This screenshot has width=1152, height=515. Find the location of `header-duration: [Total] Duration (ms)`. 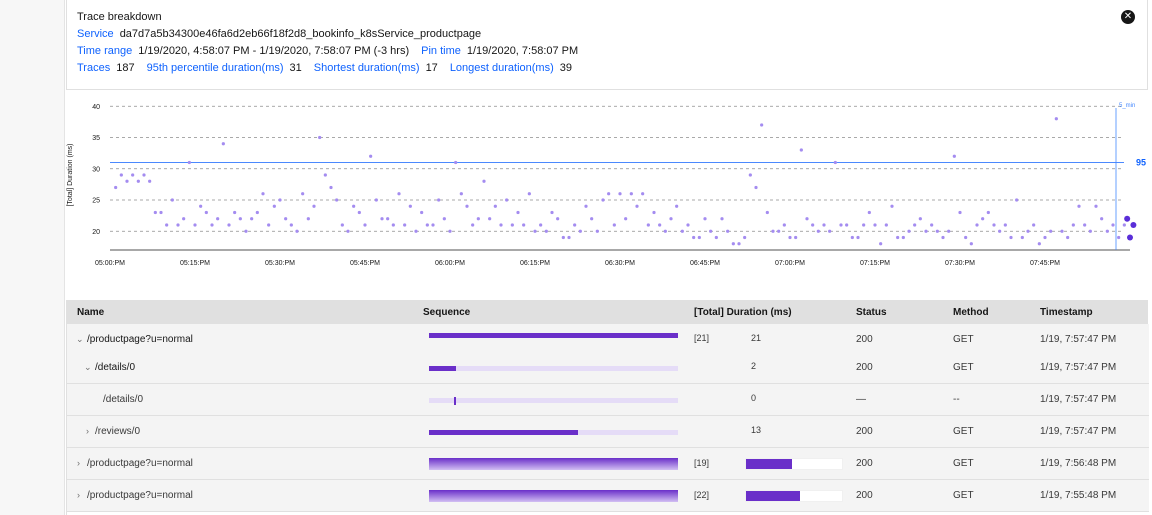

header-duration: [Total] Duration (ms) is located at coordinates (743, 312).